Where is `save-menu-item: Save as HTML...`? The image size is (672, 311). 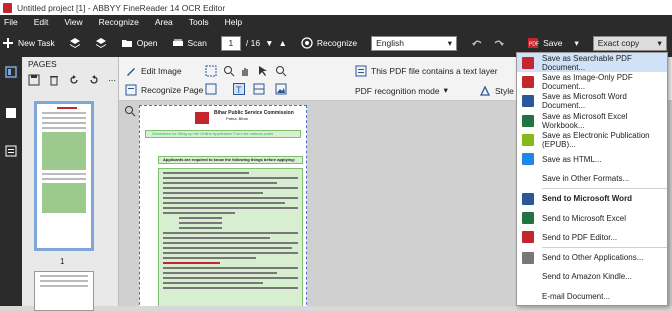 save-menu-item: Save as HTML... is located at coordinates (592, 158).